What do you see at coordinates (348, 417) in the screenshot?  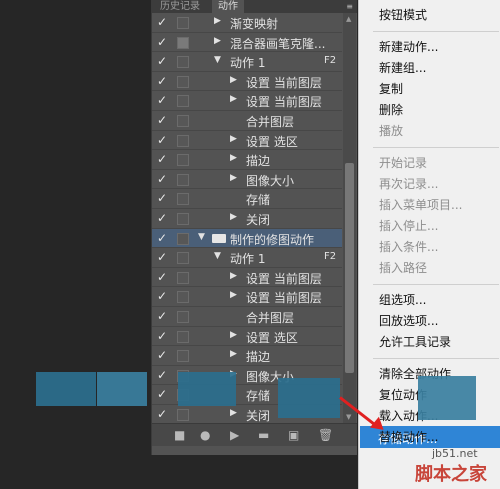 I see `scroll-down-icon: ▼` at bounding box center [348, 417].